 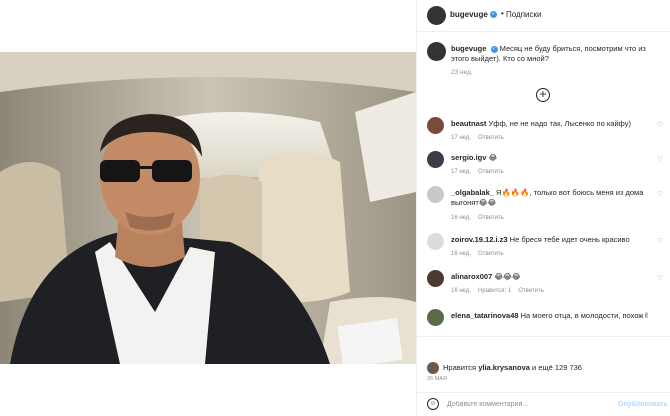 What do you see at coordinates (462, 72) in the screenshot?
I see `caption-timestamp: 23 нед.` at bounding box center [462, 72].